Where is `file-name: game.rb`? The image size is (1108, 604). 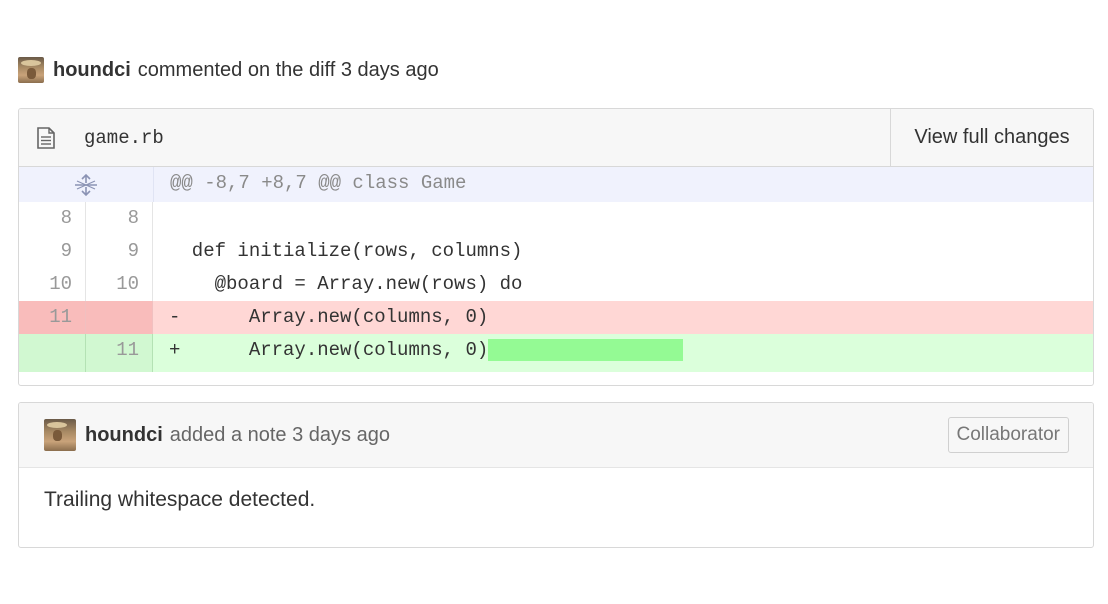
file-name: game.rb is located at coordinates (124, 138).